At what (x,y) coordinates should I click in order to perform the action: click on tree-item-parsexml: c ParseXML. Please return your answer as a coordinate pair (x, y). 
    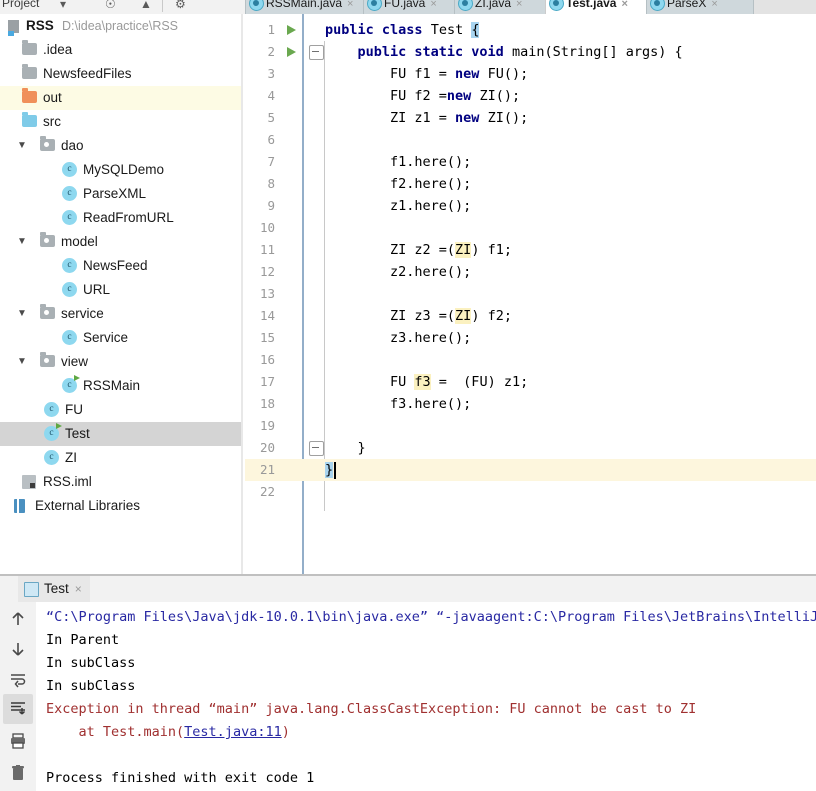
    Looking at the image, I should click on (121, 194).